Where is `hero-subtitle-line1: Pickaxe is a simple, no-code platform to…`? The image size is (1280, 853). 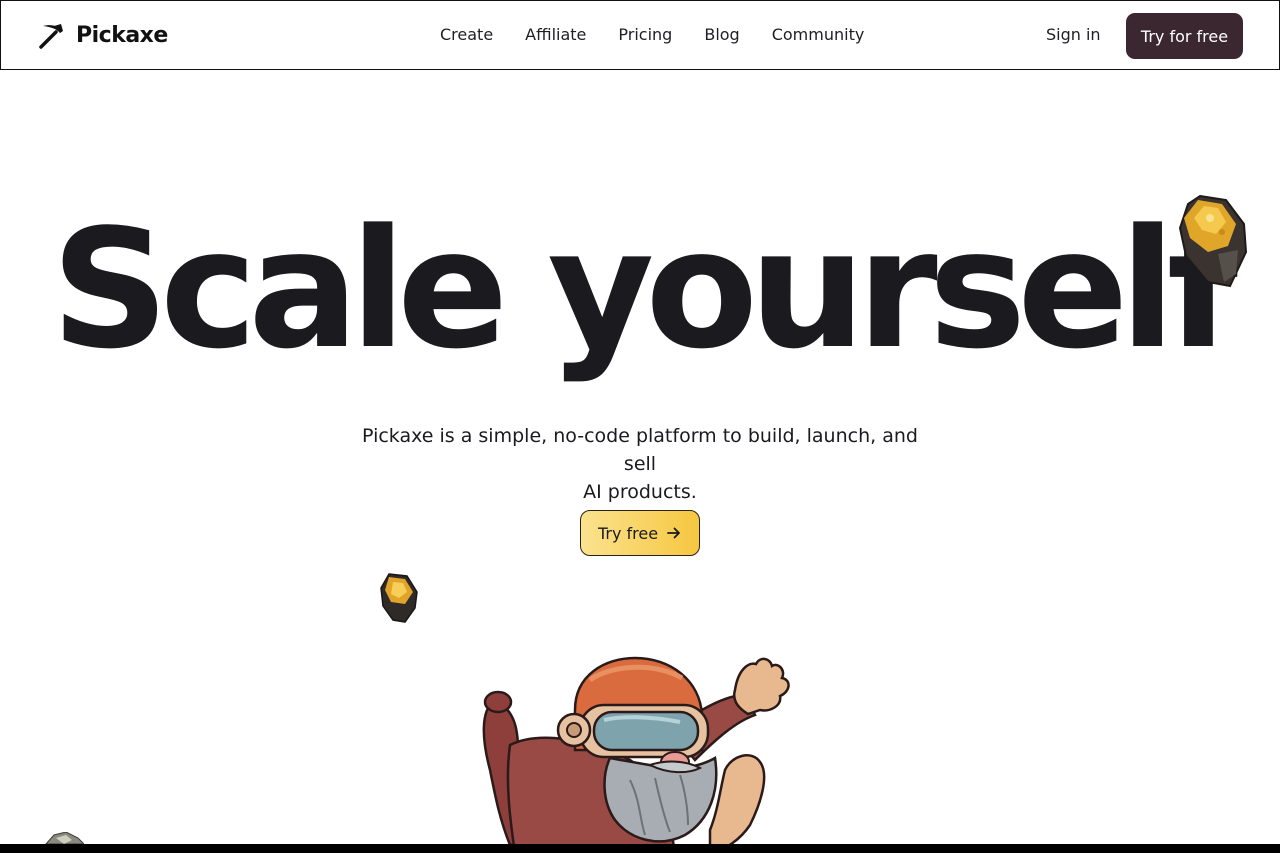
hero-subtitle-line1: Pickaxe is a simple, no-code platform to… is located at coordinates (640, 450).